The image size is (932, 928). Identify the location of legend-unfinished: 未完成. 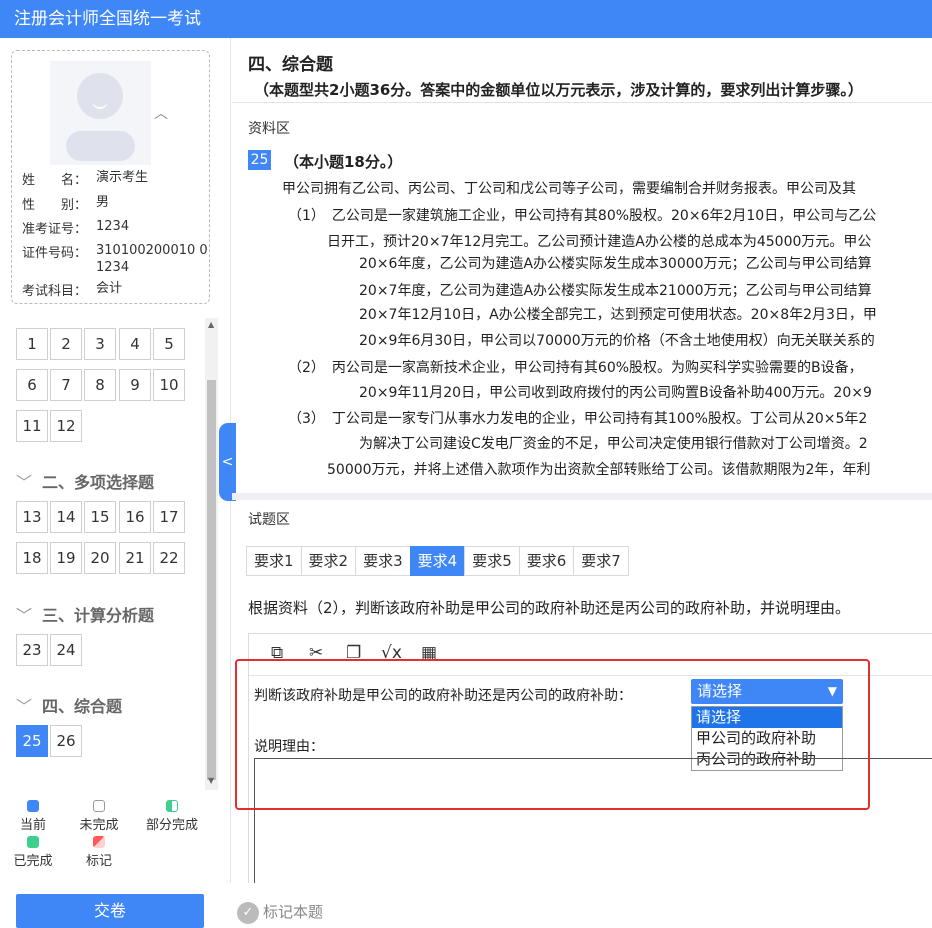
(99, 816).